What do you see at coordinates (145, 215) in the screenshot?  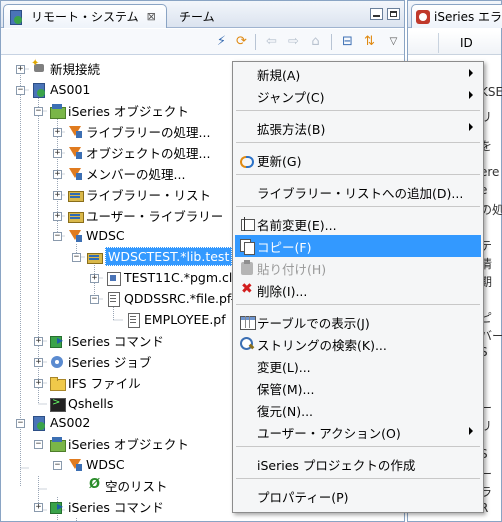 I see `tree-item-user-libraries: ユーザー・ライブラリー` at bounding box center [145, 215].